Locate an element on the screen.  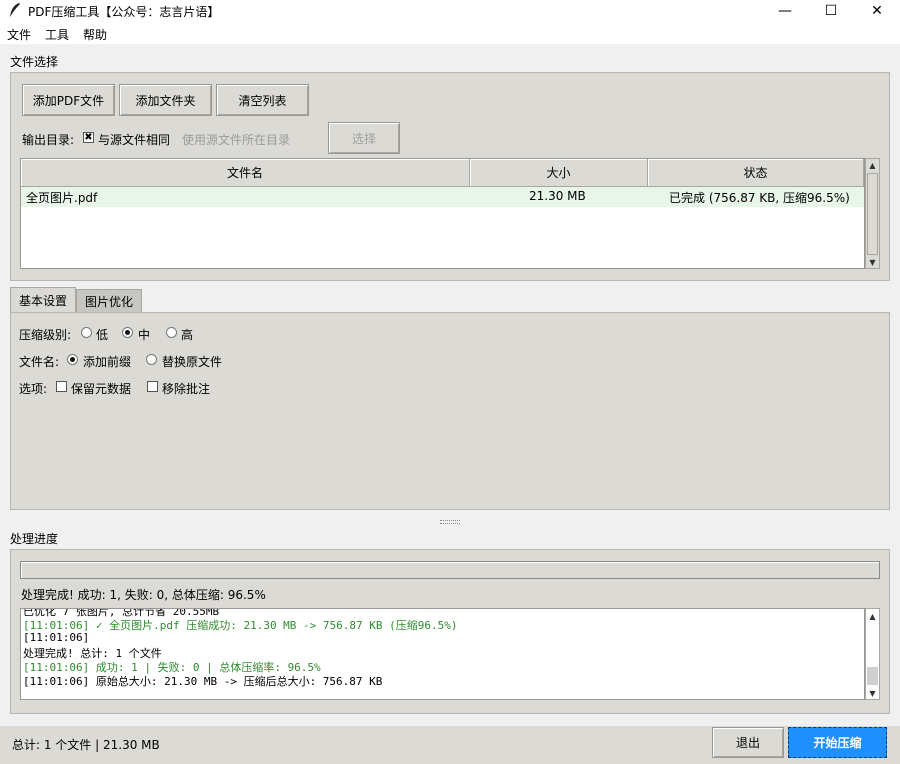
splitter-grip is located at coordinates (450, 522).